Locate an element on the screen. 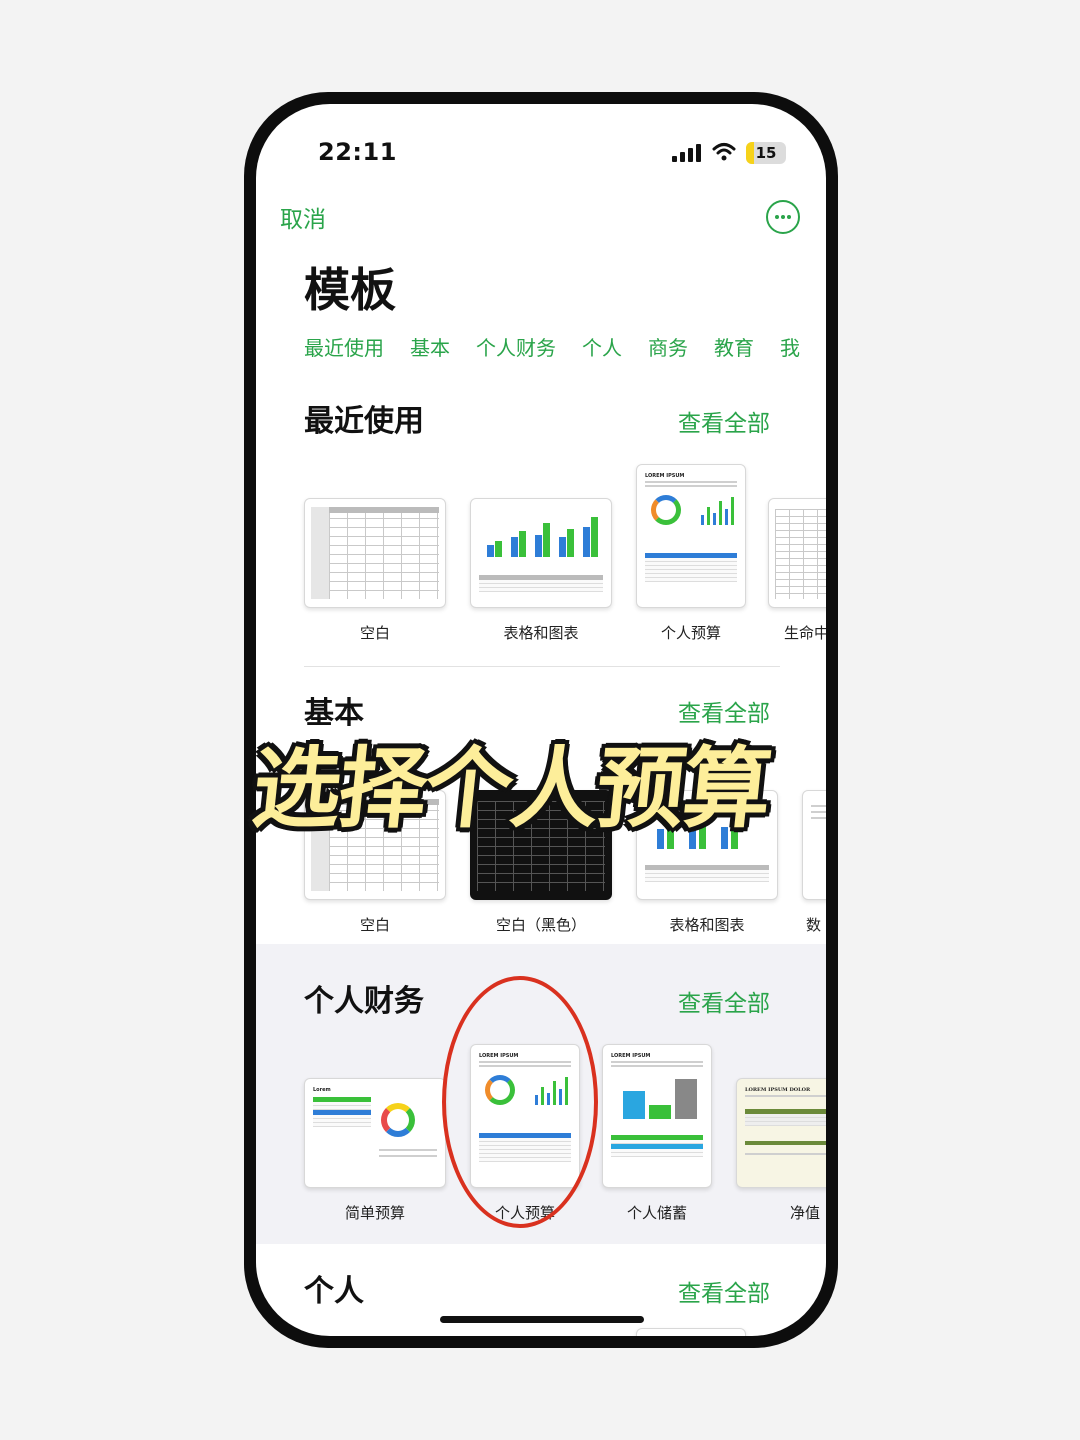 The height and width of the screenshot is (1440, 1080). battery-icon: 15 is located at coordinates (766, 153).